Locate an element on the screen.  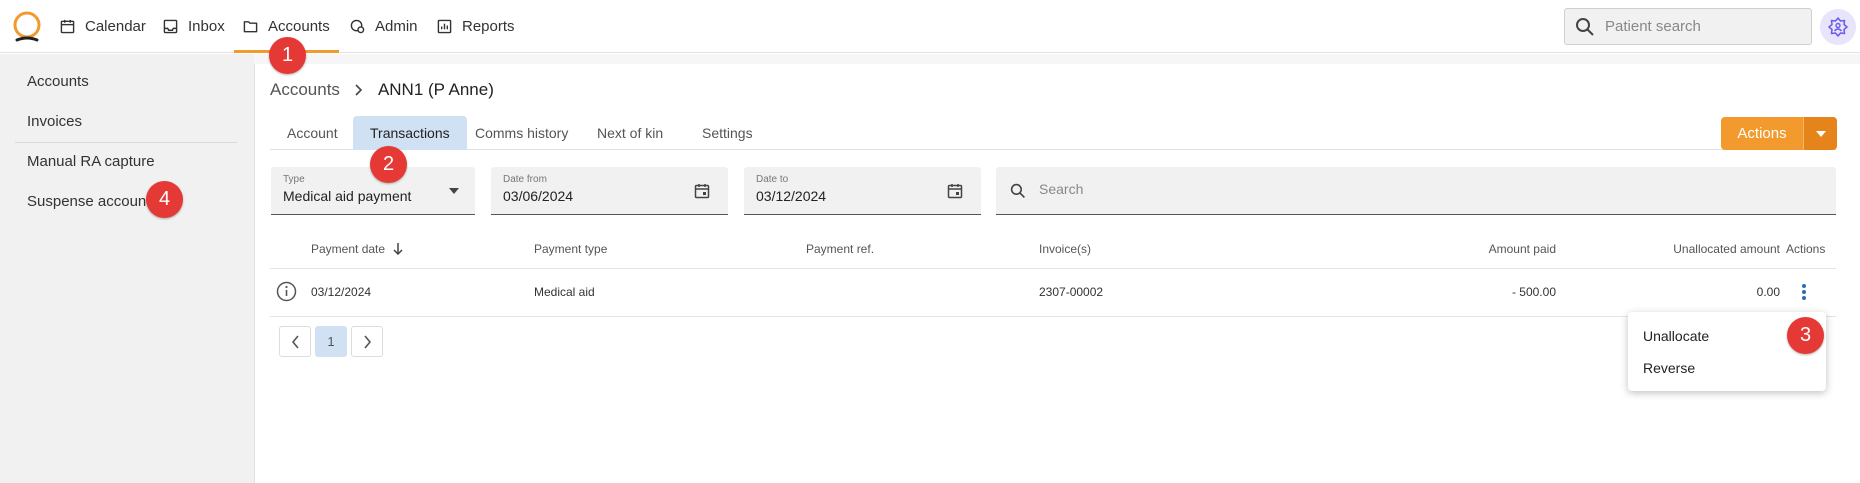
admin-icon is located at coordinates (357, 26).